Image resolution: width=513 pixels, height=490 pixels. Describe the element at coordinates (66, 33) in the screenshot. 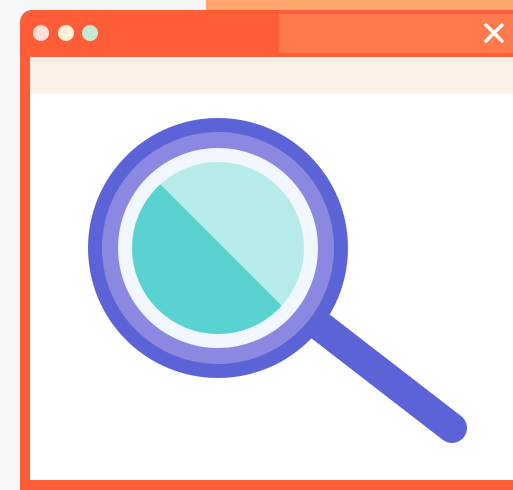

I see `window-dot-yellow` at that location.